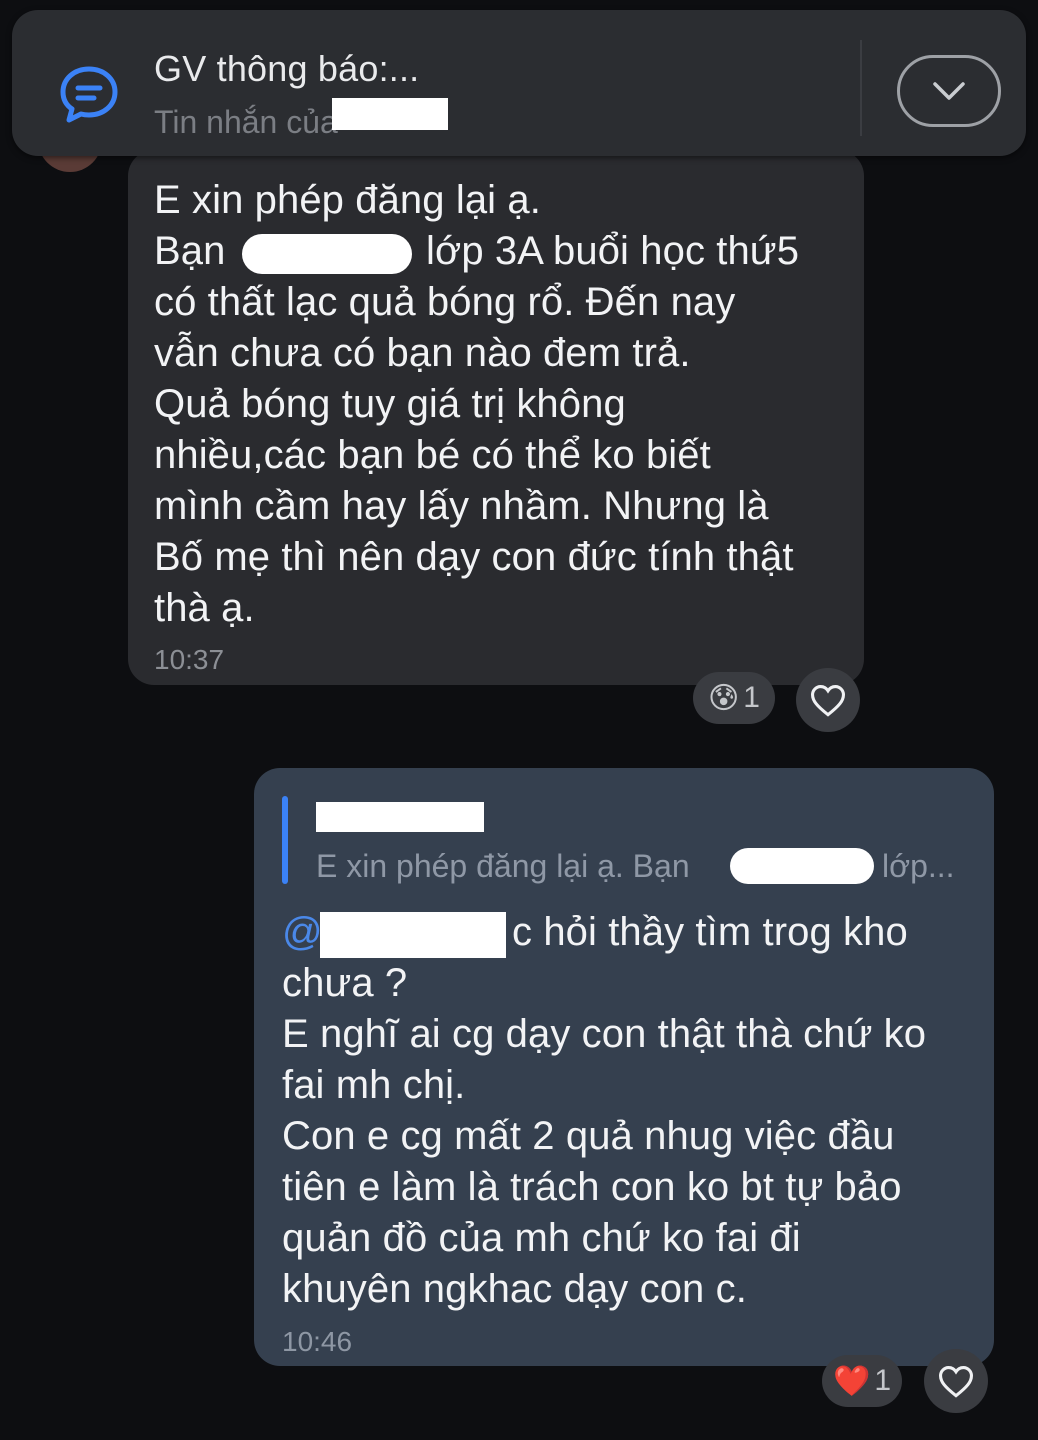 This screenshot has height=1440, width=1038. Describe the element at coordinates (724, 698) in the screenshot. I see `reaction-emoji-icon: 😰` at that location.